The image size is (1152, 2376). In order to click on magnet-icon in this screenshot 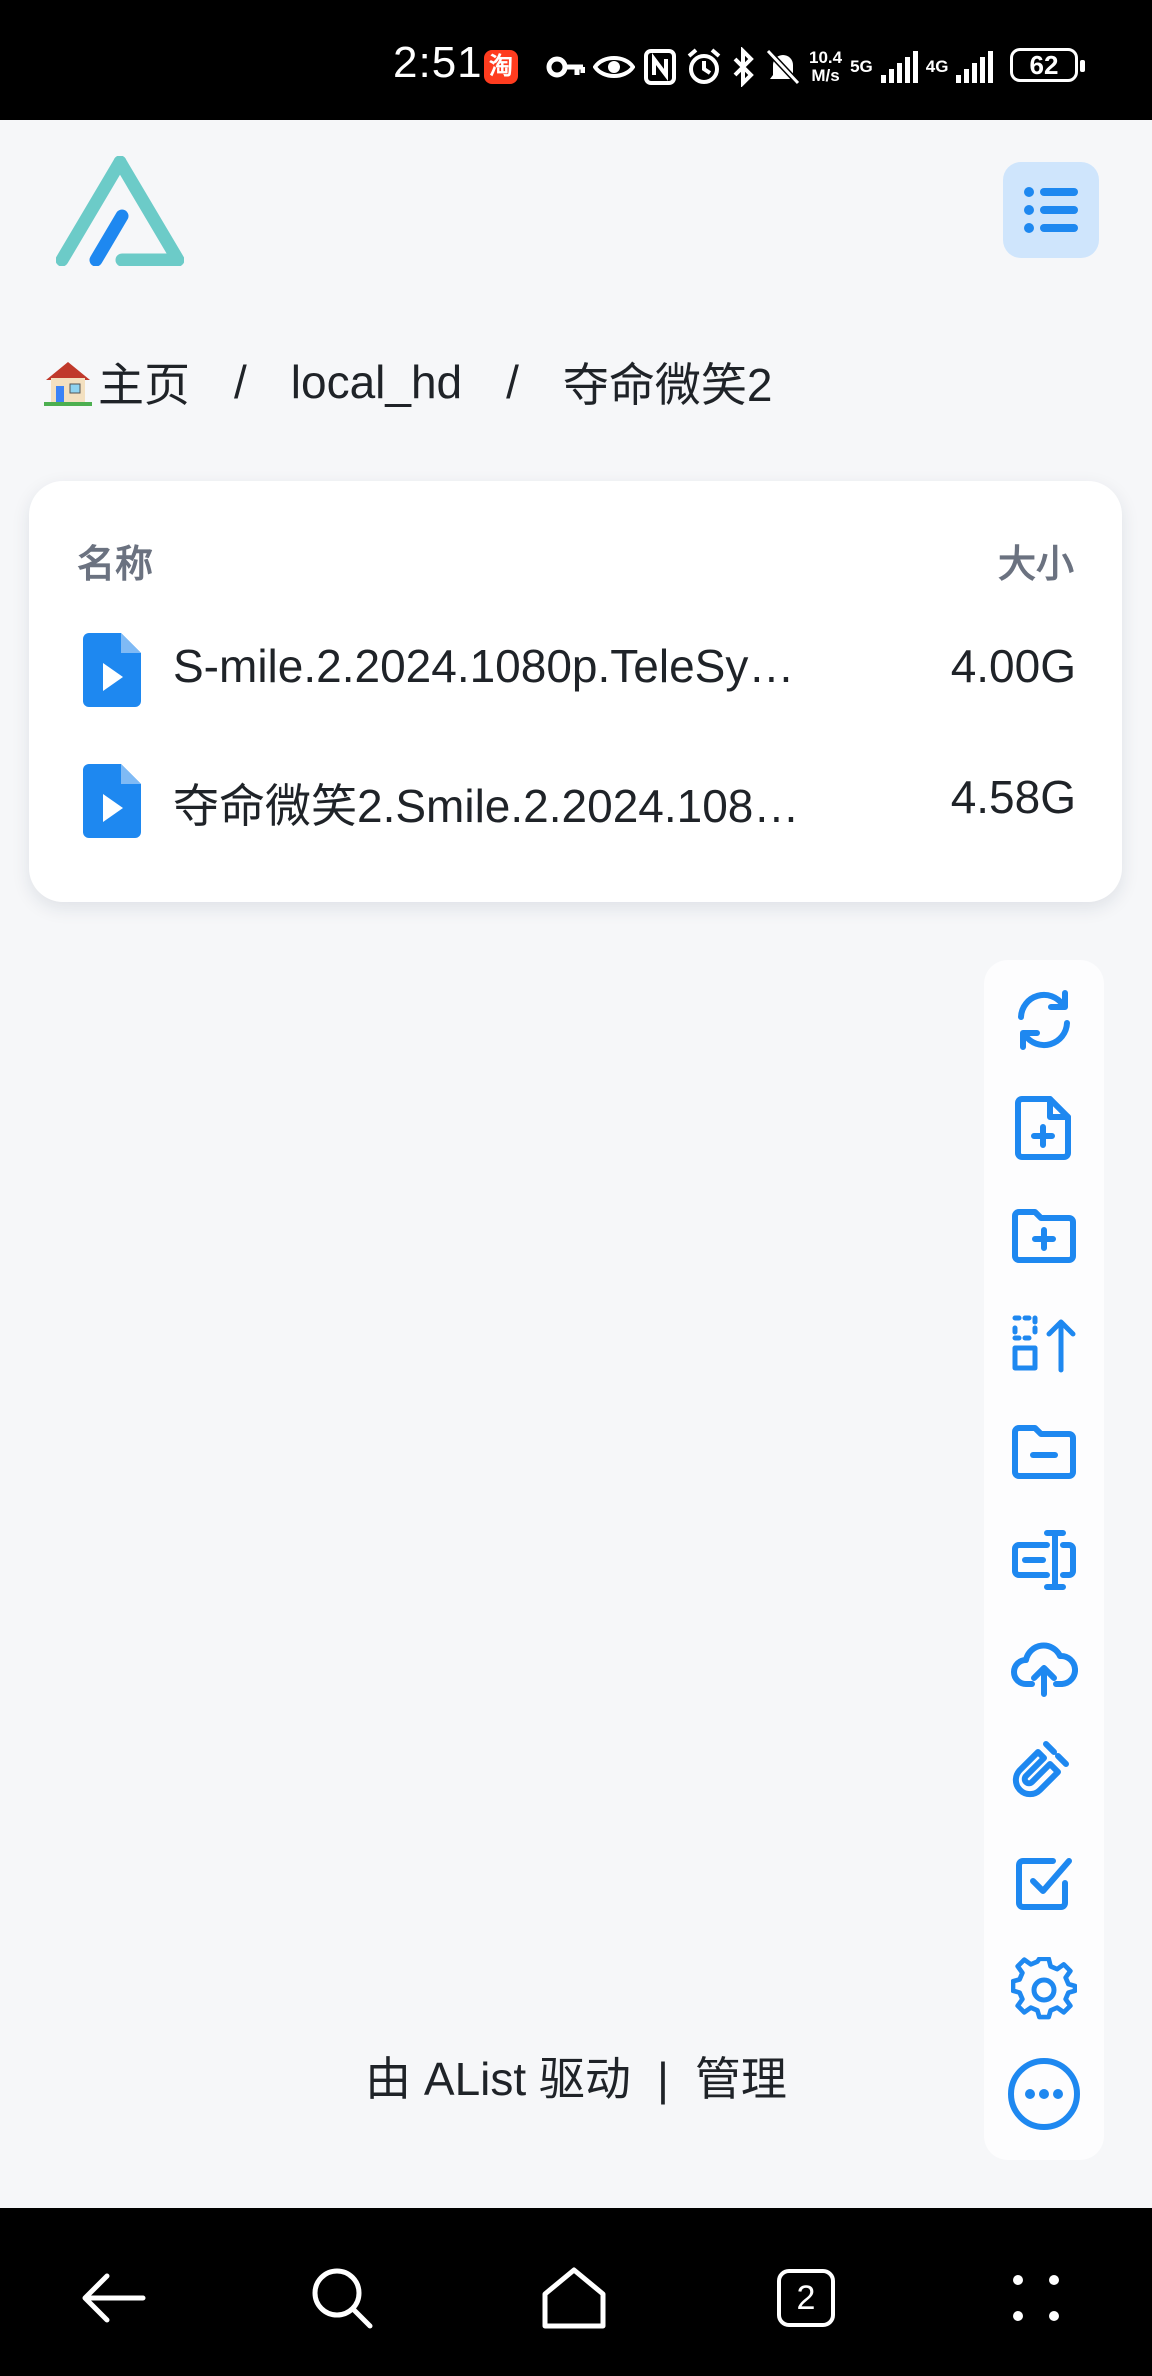, I will do `click(1040, 1769)`.